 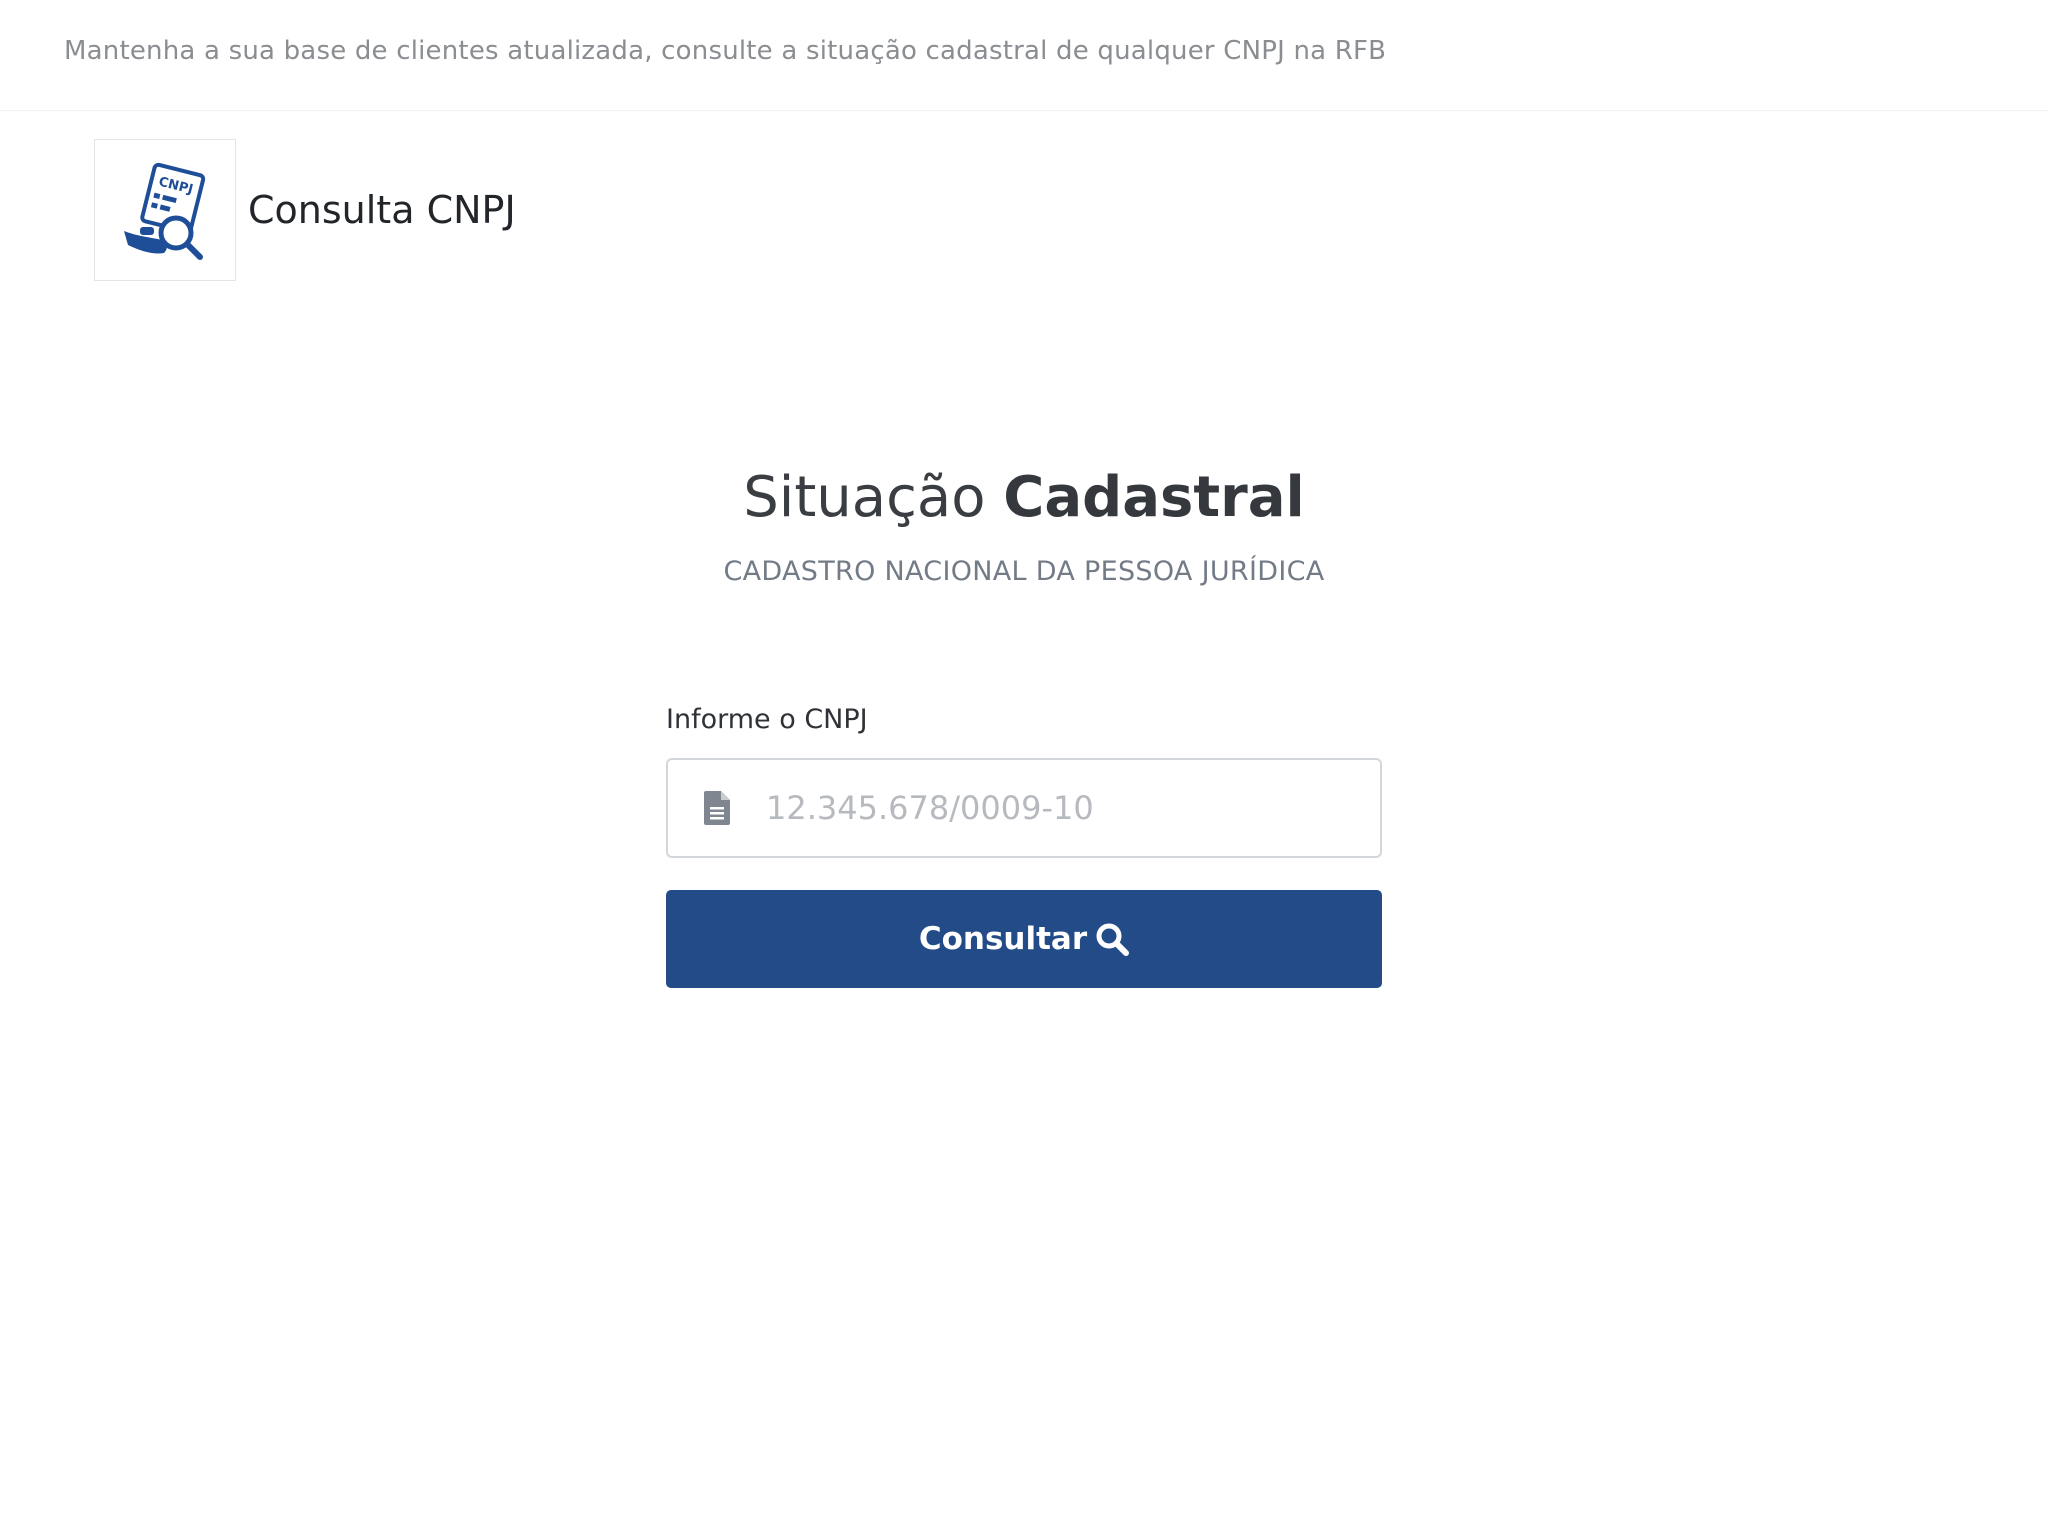 What do you see at coordinates (1024, 571) in the screenshot?
I see `page-subtitle: CADASTRO NACIONAL DA PESSOA JURÍDICA` at bounding box center [1024, 571].